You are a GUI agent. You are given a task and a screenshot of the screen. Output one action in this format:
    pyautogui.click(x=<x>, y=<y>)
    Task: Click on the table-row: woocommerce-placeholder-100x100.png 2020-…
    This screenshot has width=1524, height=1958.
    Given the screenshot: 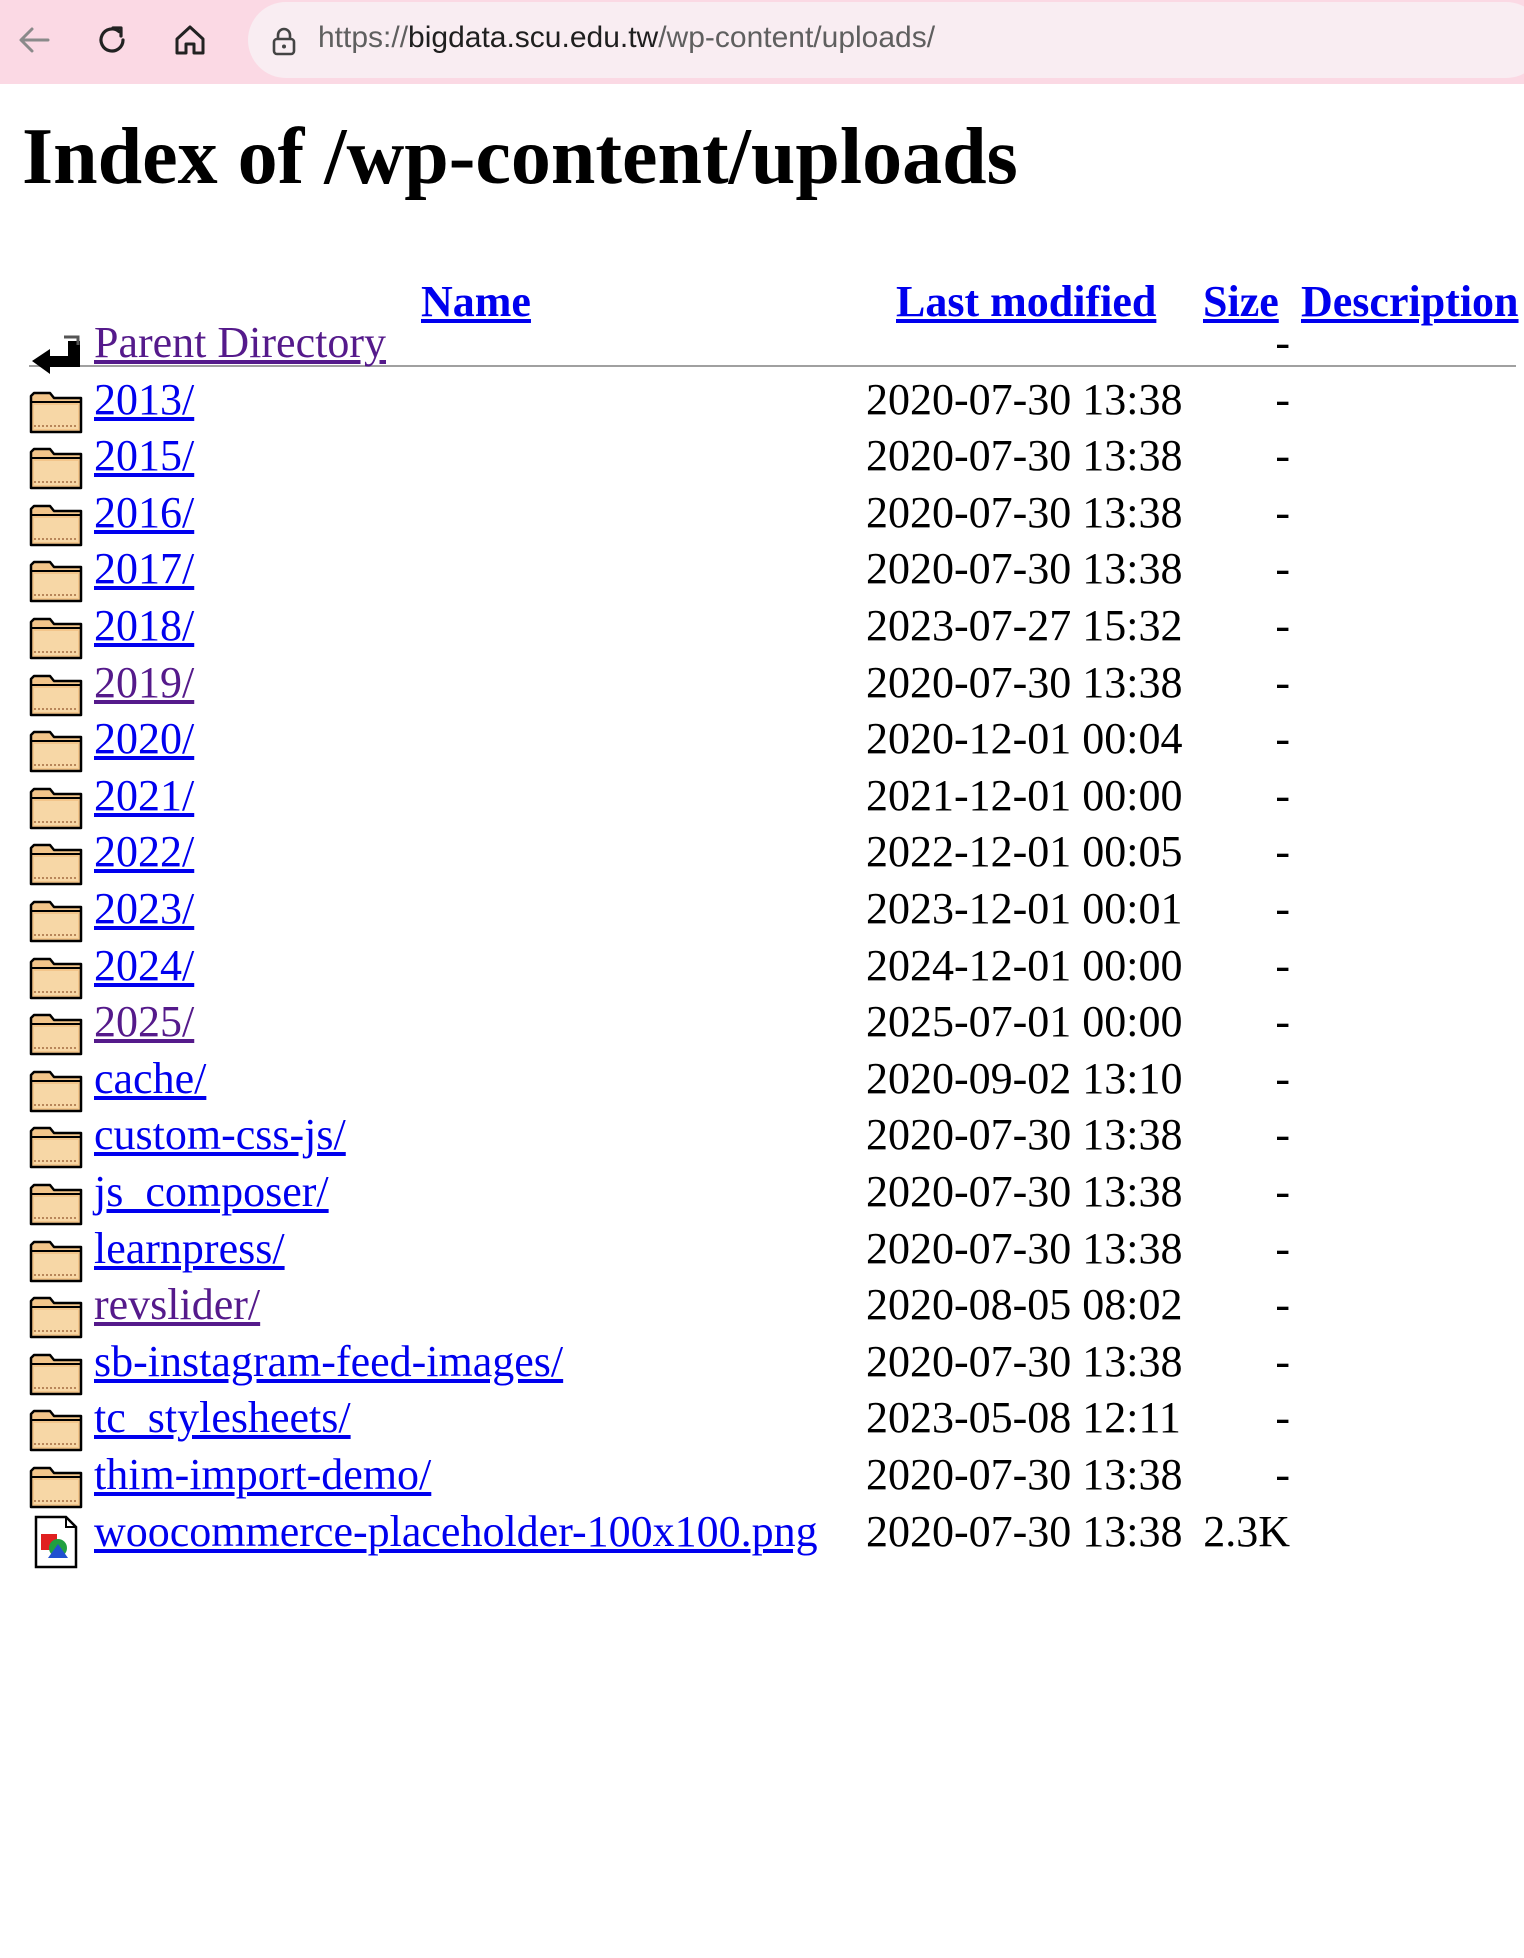 What is the action you would take?
    pyautogui.click(x=762, y=1539)
    